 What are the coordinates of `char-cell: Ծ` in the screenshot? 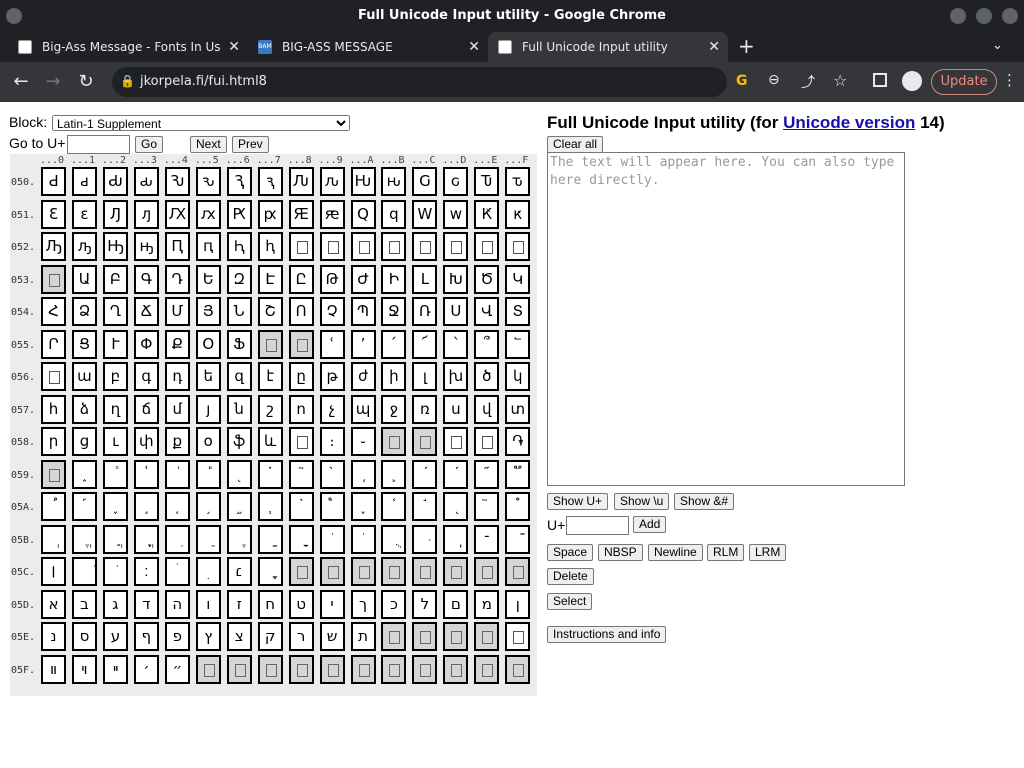 It's located at (487, 279).